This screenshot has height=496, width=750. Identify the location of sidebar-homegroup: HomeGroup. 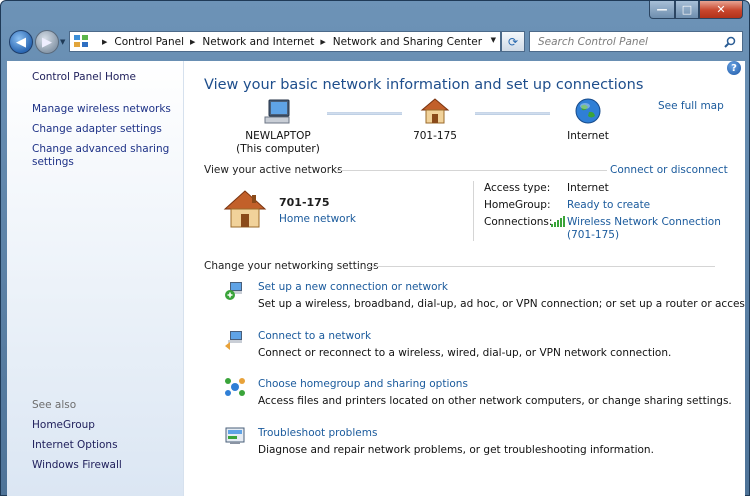
(63, 425).